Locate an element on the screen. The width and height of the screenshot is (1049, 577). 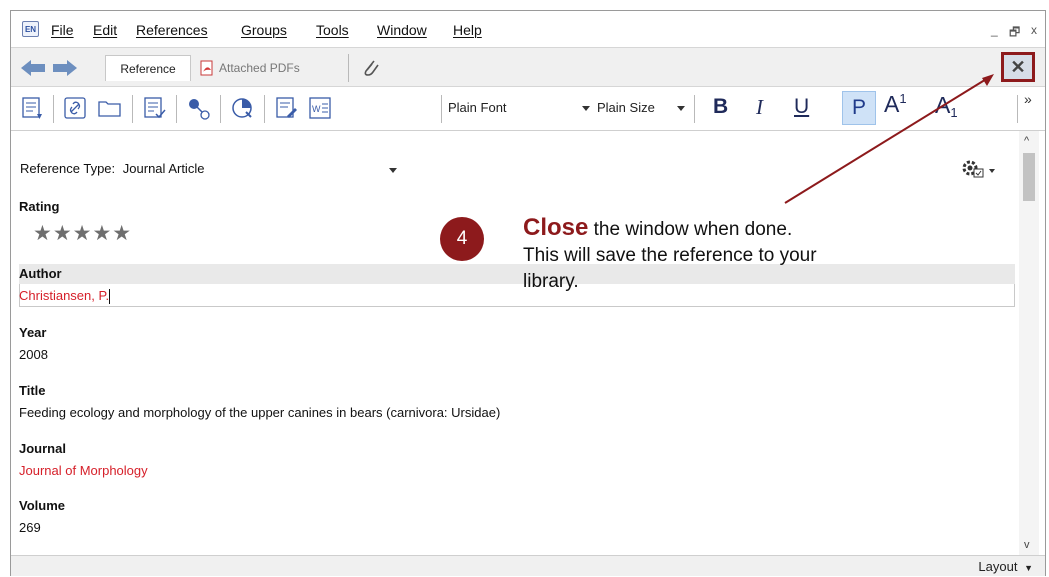
callout-emphasis: Close is located at coordinates (556, 227).